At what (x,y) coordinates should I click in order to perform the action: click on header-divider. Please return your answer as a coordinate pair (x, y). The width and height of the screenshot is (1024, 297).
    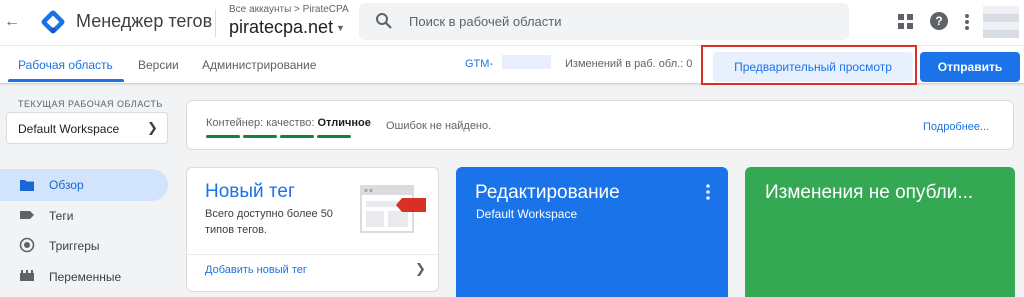
    Looking at the image, I should click on (215, 23).